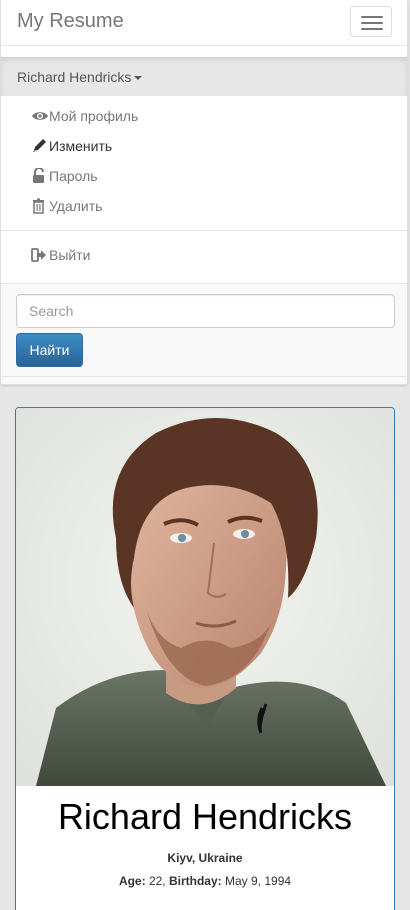  What do you see at coordinates (81, 146) in the screenshot?
I see `menu-item-label: Изменить` at bounding box center [81, 146].